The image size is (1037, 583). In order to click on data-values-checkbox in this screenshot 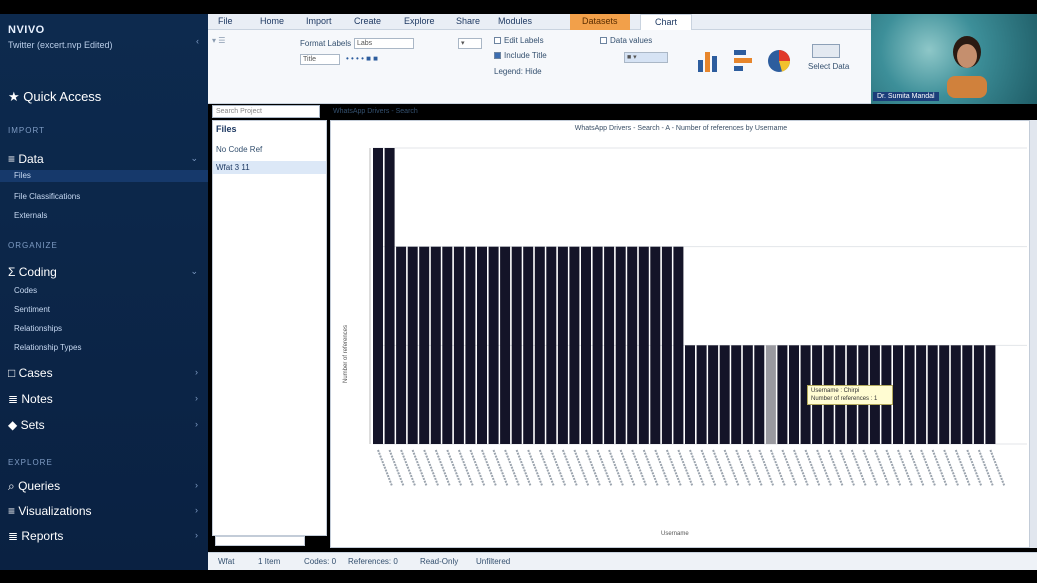, I will do `click(603, 40)`.